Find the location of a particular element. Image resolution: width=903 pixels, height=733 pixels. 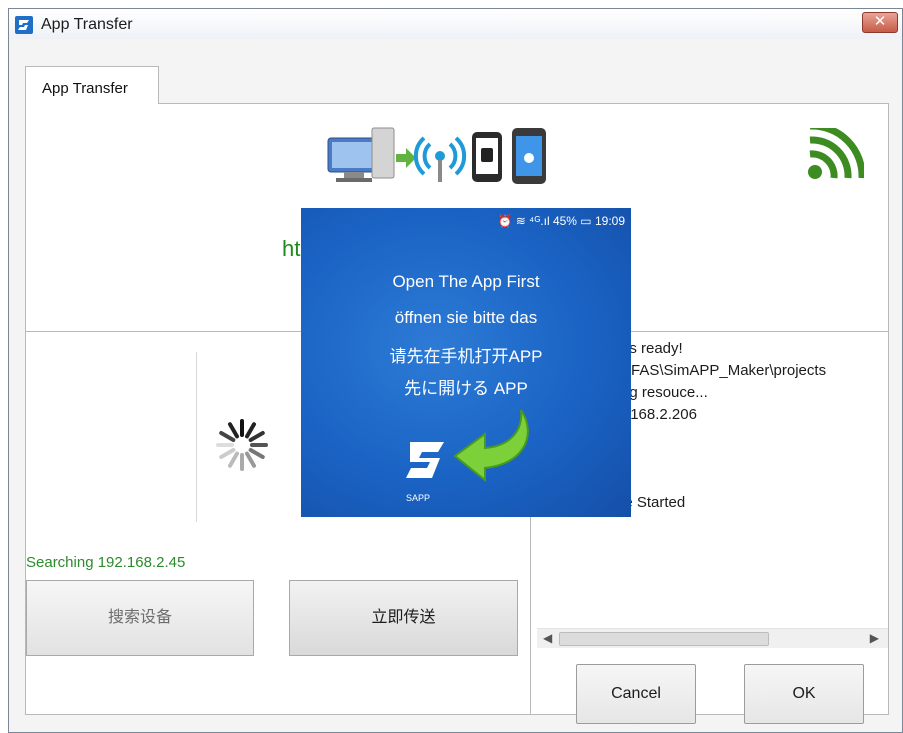

close-button: ✕ is located at coordinates (880, 22).